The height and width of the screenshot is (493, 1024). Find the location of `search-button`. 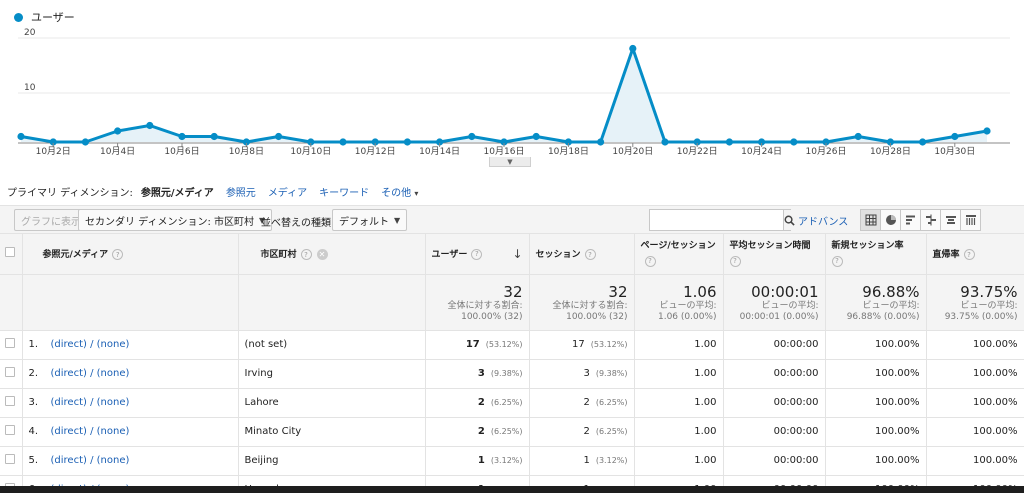

search-button is located at coordinates (789, 220).